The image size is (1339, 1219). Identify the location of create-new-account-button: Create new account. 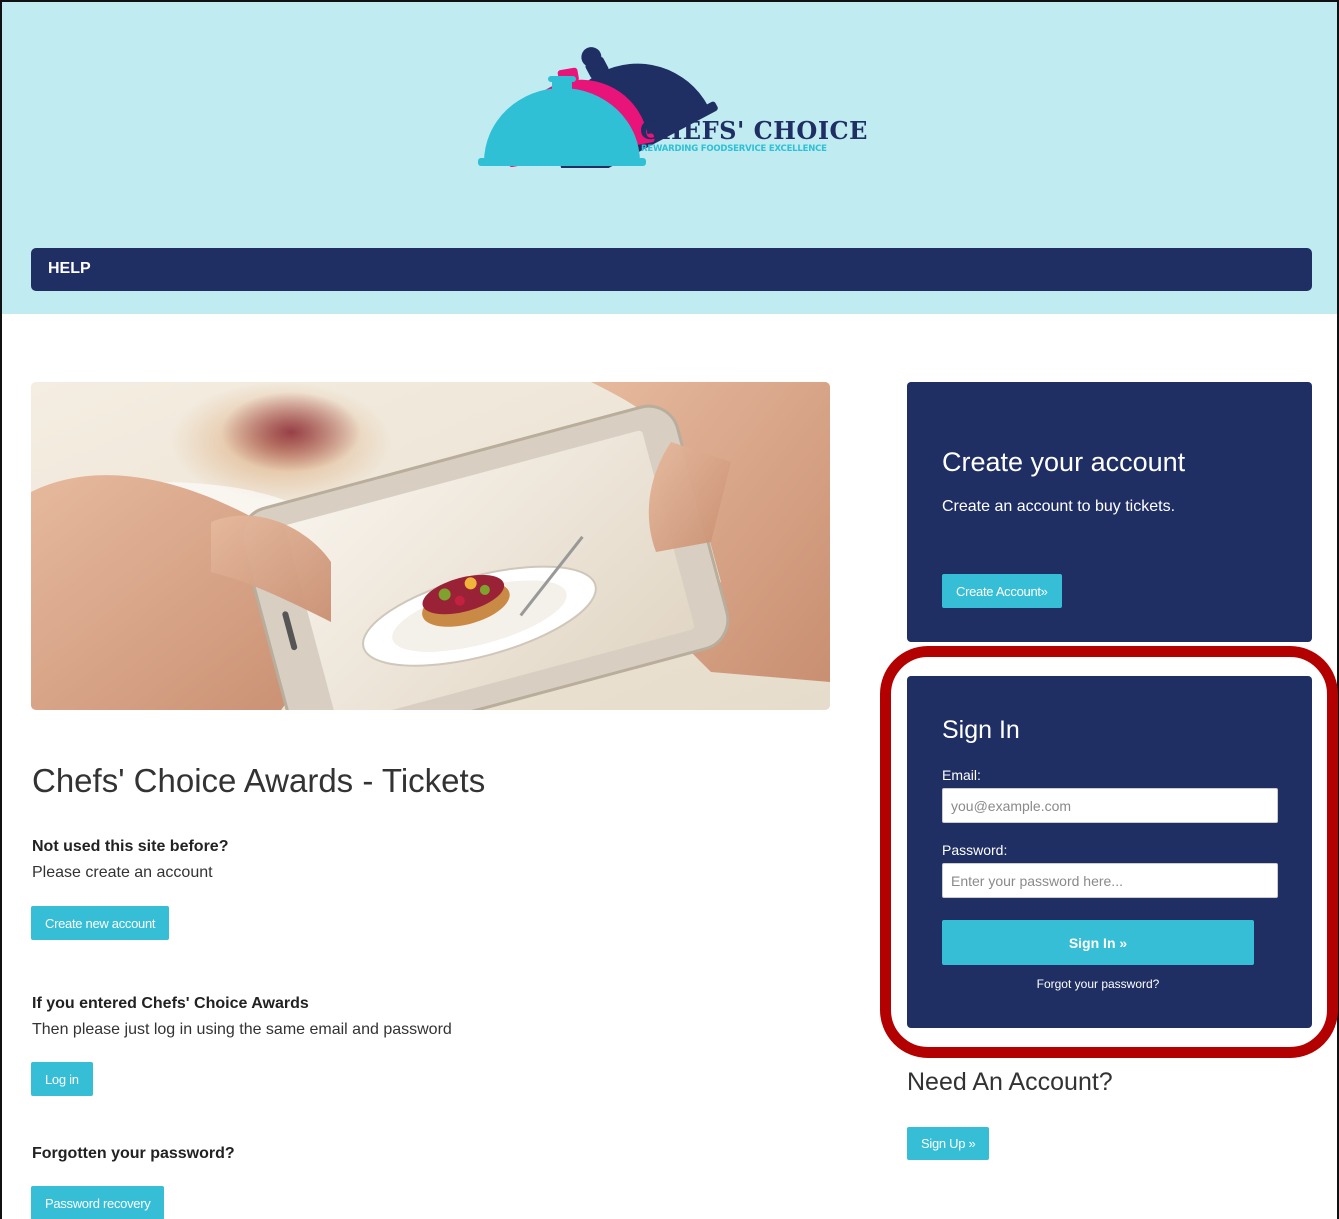
(100, 923).